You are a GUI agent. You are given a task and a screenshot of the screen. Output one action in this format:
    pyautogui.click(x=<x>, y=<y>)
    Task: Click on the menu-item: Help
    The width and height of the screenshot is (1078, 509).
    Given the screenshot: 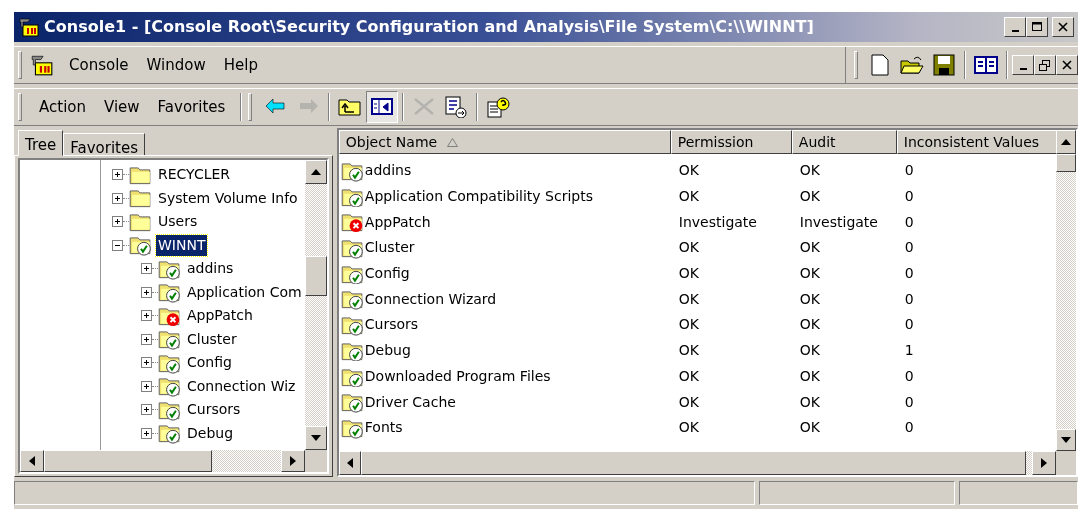 What is the action you would take?
    pyautogui.click(x=240, y=65)
    